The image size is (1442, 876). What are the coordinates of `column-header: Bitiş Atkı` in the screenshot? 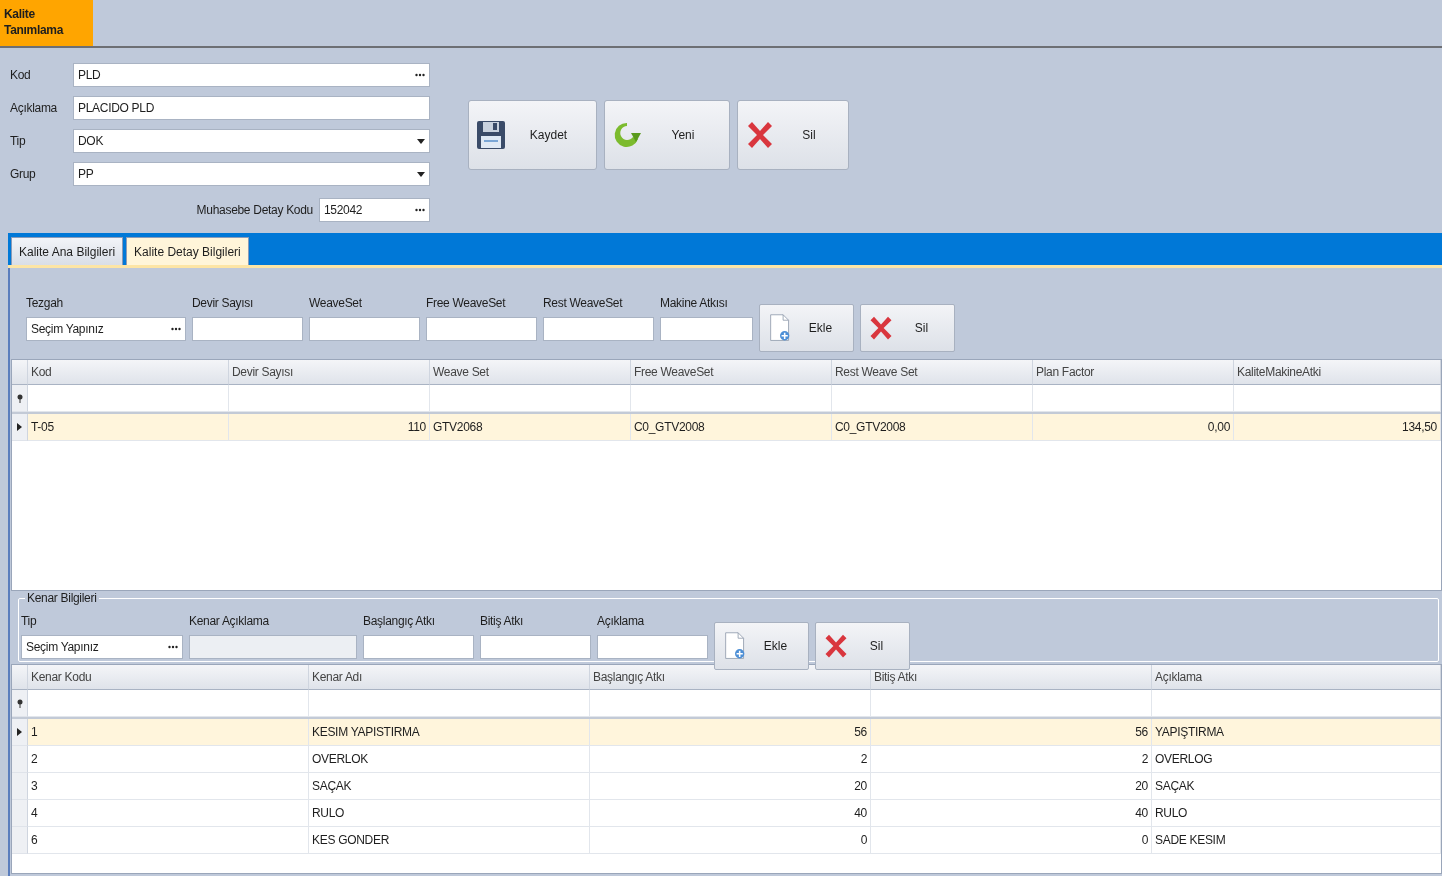 It's located at (1011, 677).